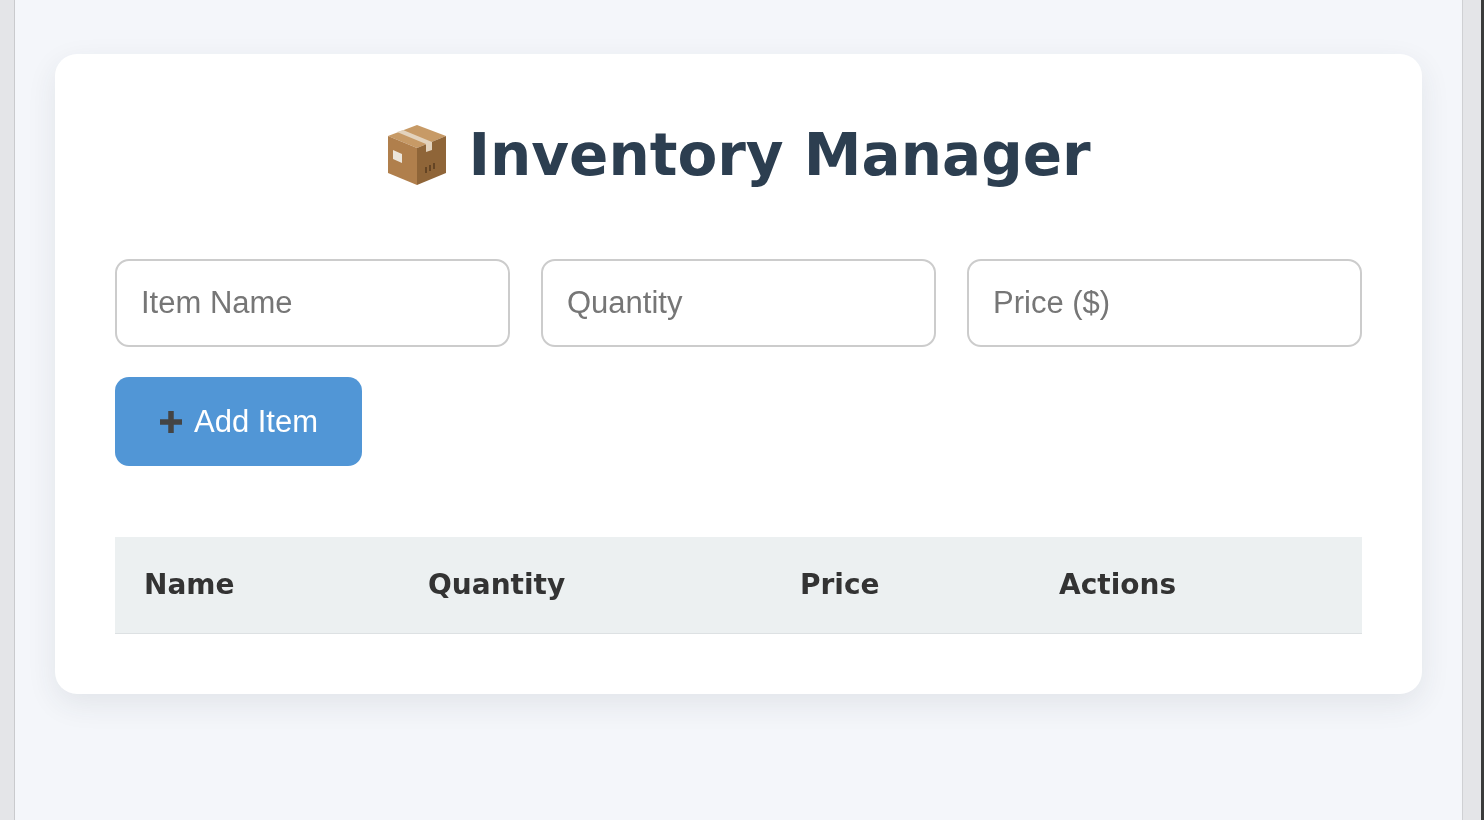  What do you see at coordinates (1164, 303) in the screenshot?
I see `text-field: Price ($)` at bounding box center [1164, 303].